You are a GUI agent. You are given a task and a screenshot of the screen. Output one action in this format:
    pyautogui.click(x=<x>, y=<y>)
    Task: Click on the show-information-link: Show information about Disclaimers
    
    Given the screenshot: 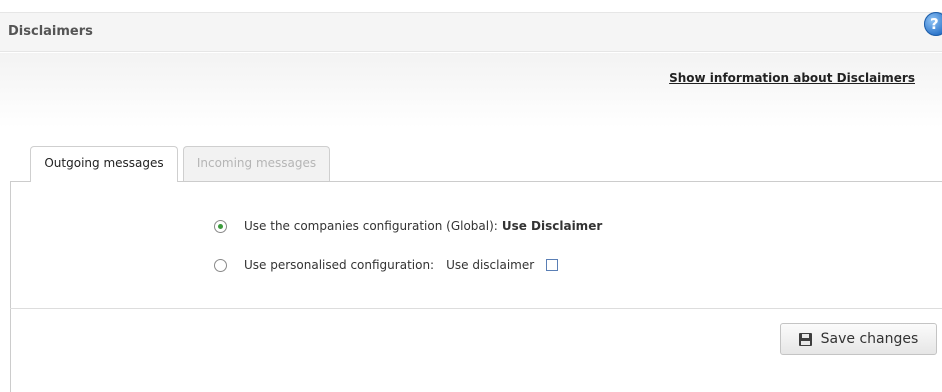 What is the action you would take?
    pyautogui.click(x=792, y=78)
    